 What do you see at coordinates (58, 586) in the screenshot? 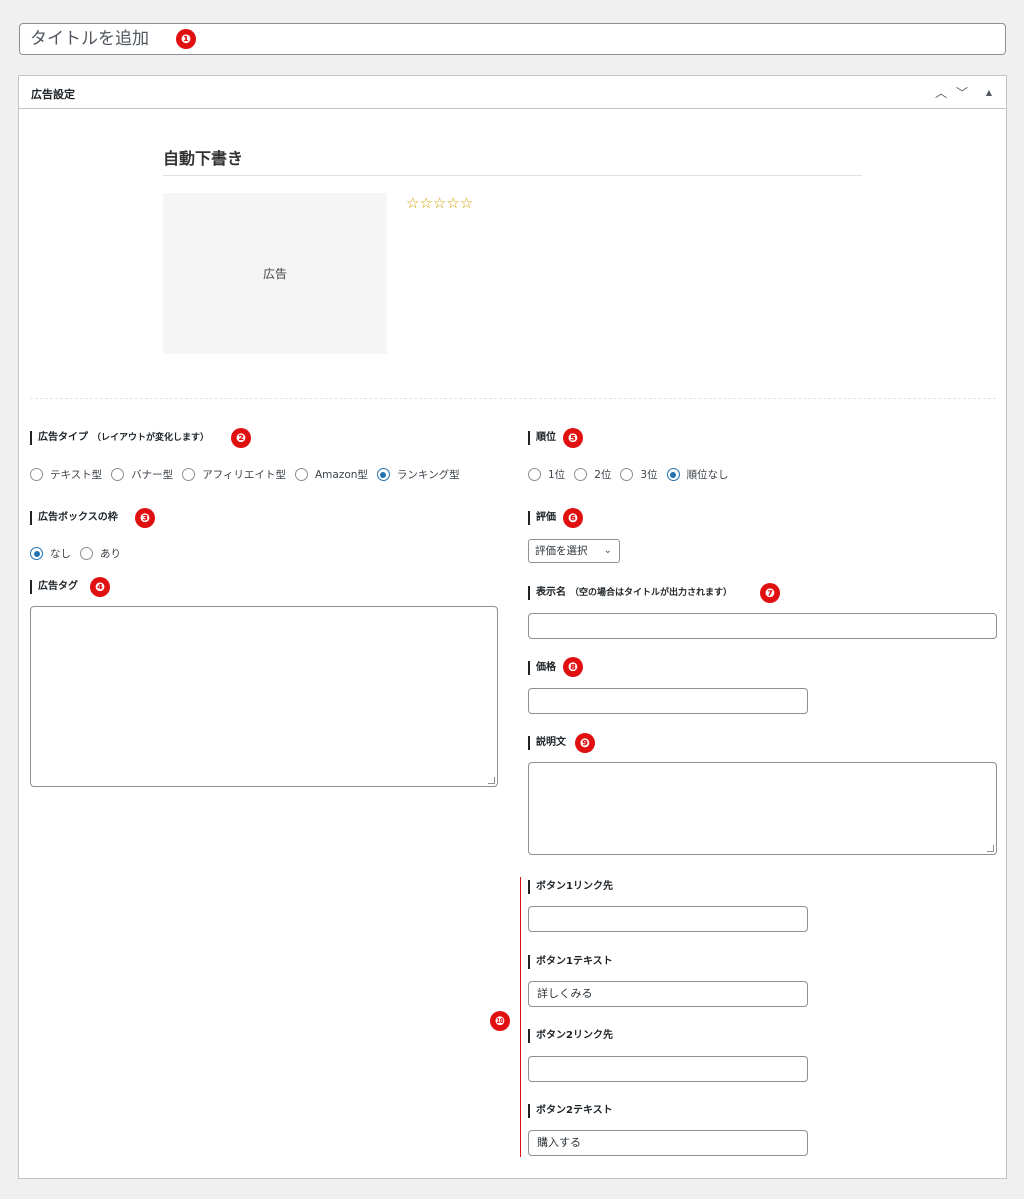
I see `ad-tag-label-text: 広告タグ` at bounding box center [58, 586].